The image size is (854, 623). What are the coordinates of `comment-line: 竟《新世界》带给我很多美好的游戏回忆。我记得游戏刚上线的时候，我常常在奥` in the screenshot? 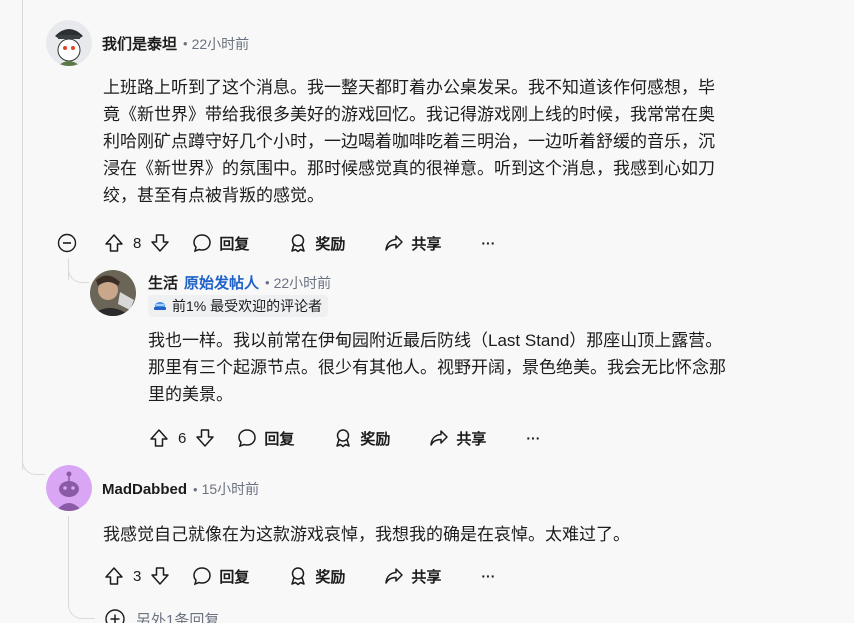 It's located at (409, 114).